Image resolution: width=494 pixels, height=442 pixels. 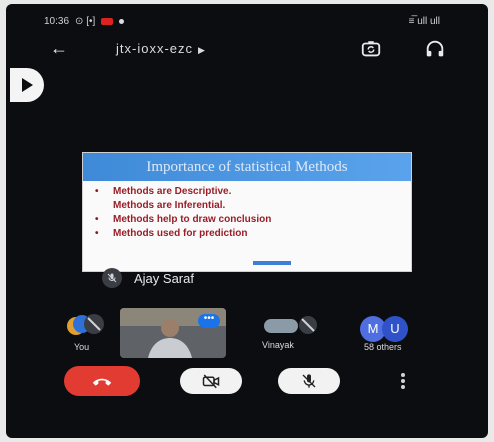 I want to click on camera-toggle-button, so click(x=211, y=381).